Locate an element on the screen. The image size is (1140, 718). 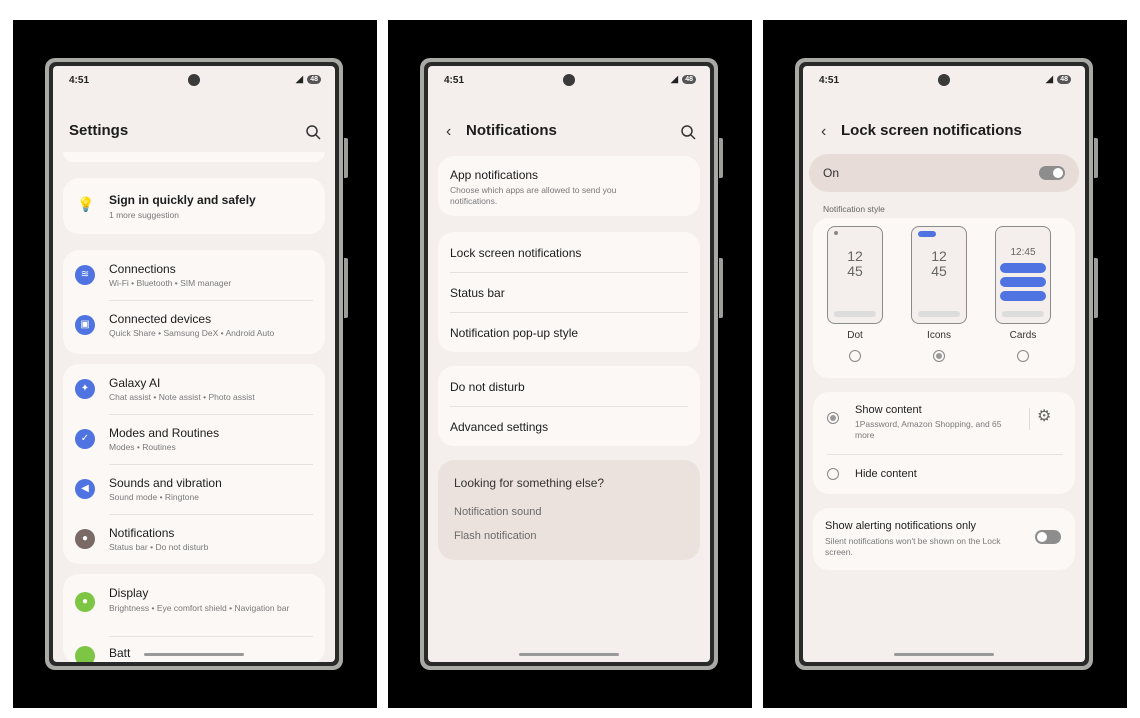
on-label: On is located at coordinates (831, 173).